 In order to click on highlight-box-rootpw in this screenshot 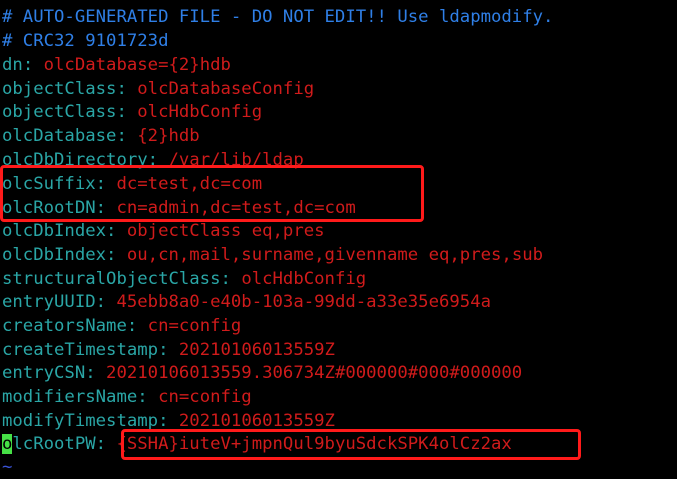, I will do `click(351, 444)`.